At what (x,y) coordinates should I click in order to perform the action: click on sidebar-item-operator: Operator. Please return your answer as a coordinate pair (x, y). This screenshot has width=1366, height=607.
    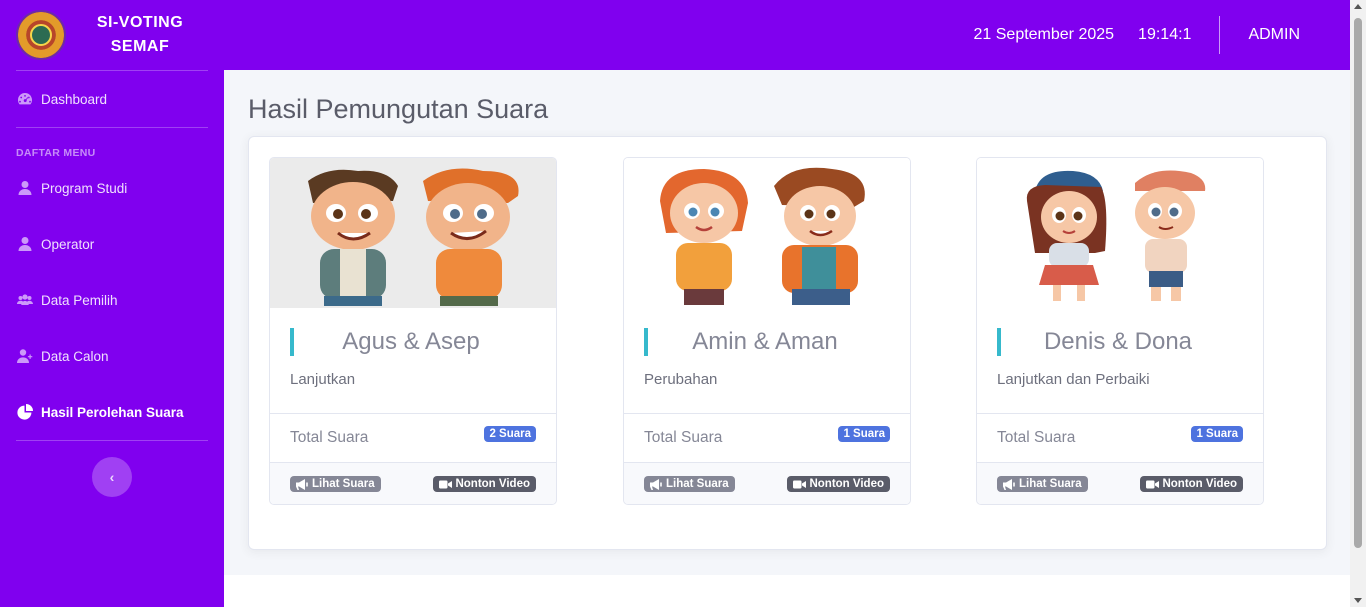
    Looking at the image, I should click on (112, 244).